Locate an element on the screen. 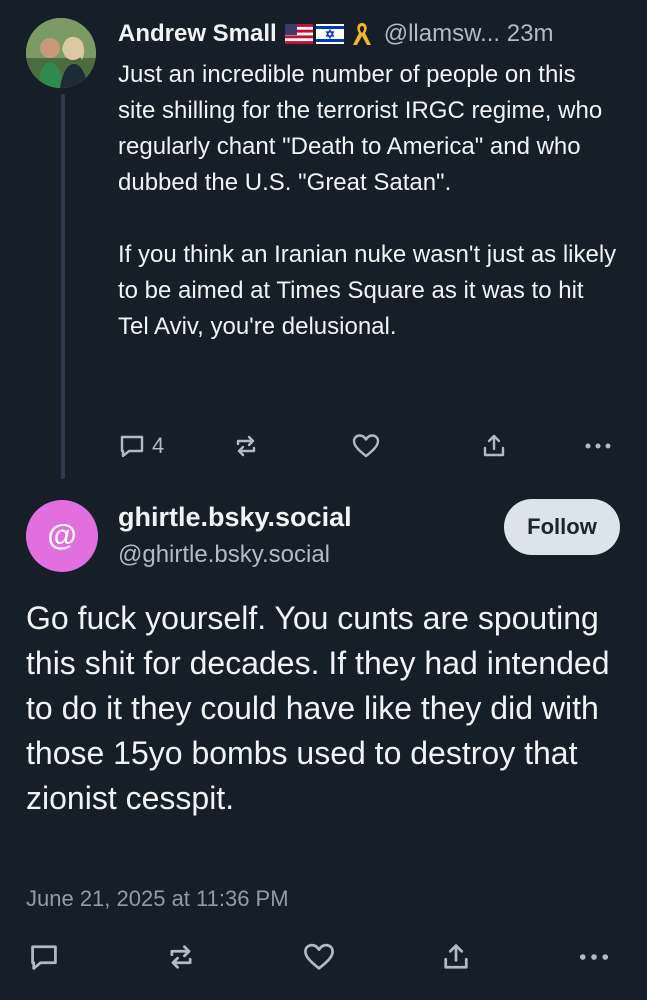  post-timestamp: June 21, 2025 at 11:36 PM is located at coordinates (157, 898).